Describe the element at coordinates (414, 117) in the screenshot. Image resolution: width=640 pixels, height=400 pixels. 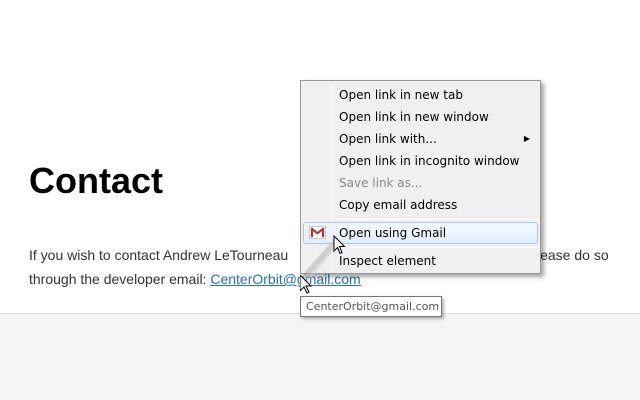
I see `menu-item-label: Open link in new window` at that location.